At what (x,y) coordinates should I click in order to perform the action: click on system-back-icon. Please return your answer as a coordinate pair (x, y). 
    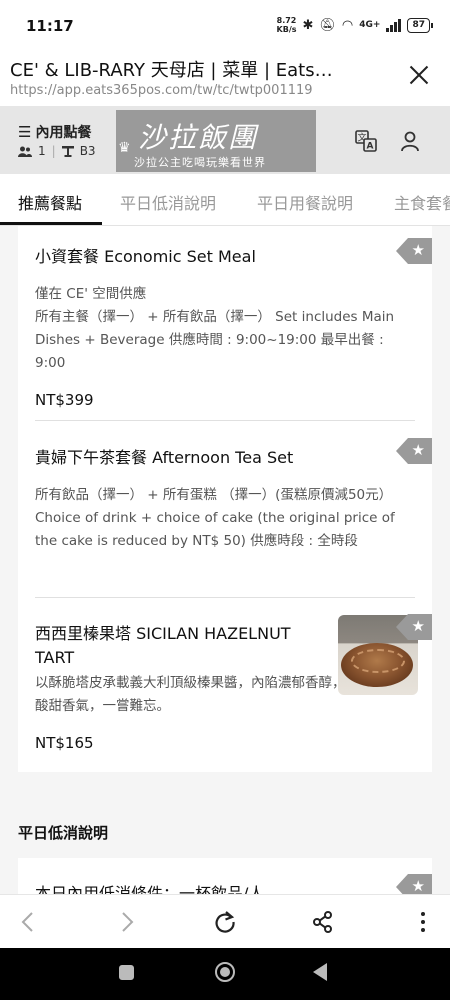
    Looking at the image, I should click on (320, 972).